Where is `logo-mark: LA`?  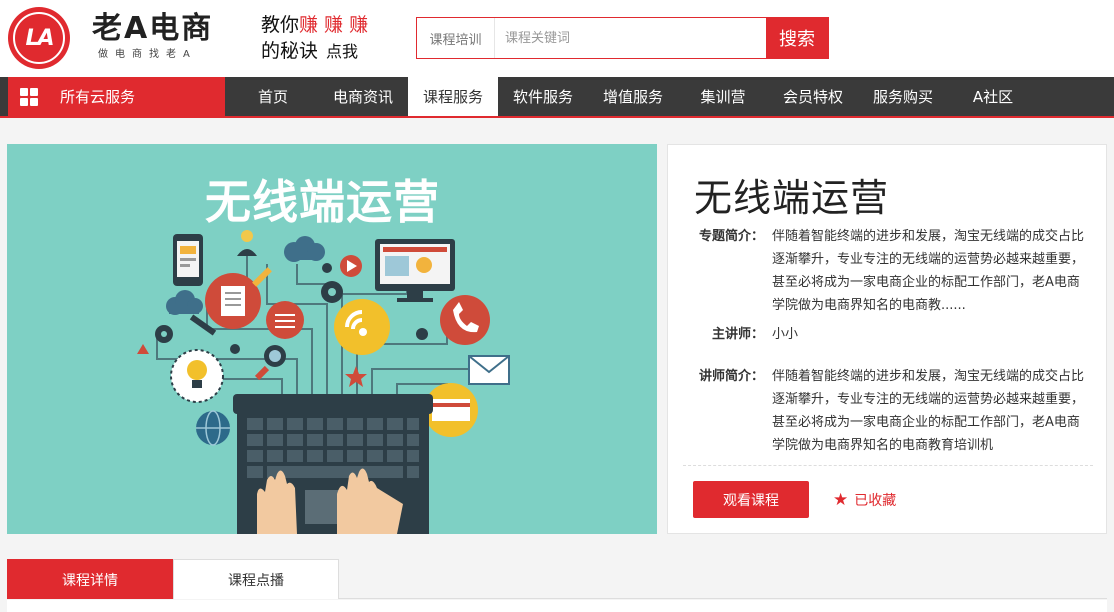 logo-mark: LA is located at coordinates (39, 38).